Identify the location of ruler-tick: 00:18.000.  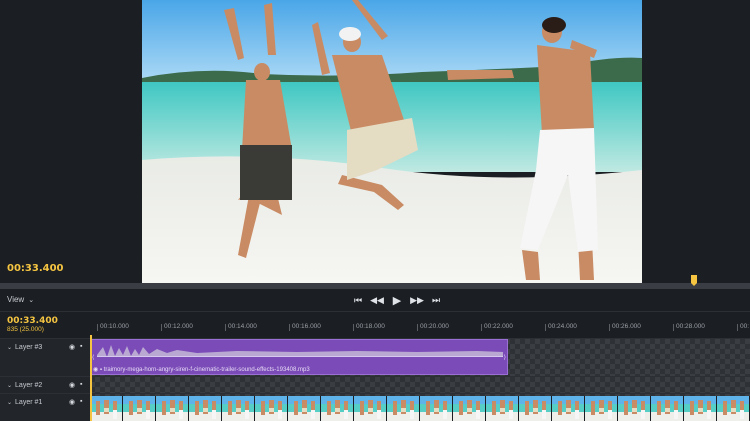
(369, 327).